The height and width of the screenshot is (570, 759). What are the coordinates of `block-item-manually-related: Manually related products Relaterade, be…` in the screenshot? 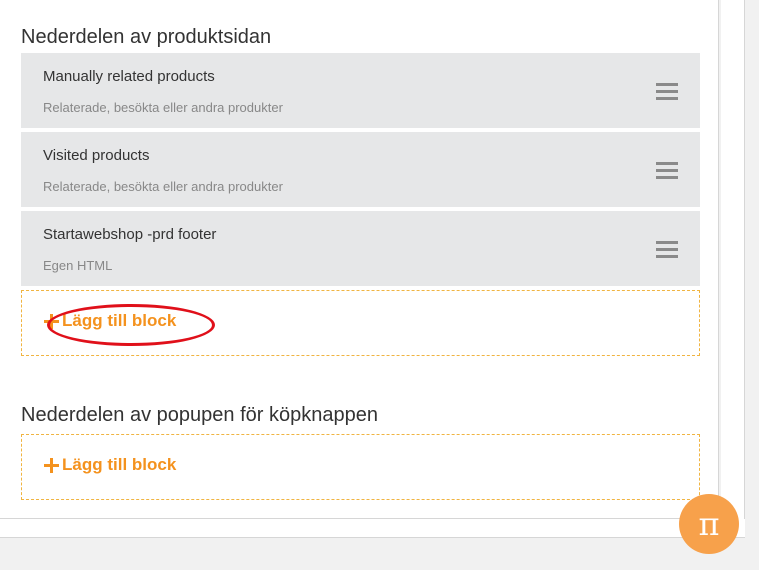 It's located at (360, 90).